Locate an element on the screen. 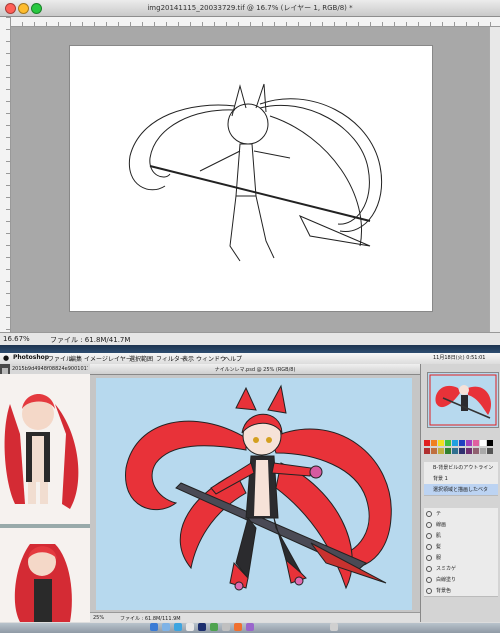 The width and height of the screenshot is (500, 633). reference-character-art is located at coordinates (45, 498).